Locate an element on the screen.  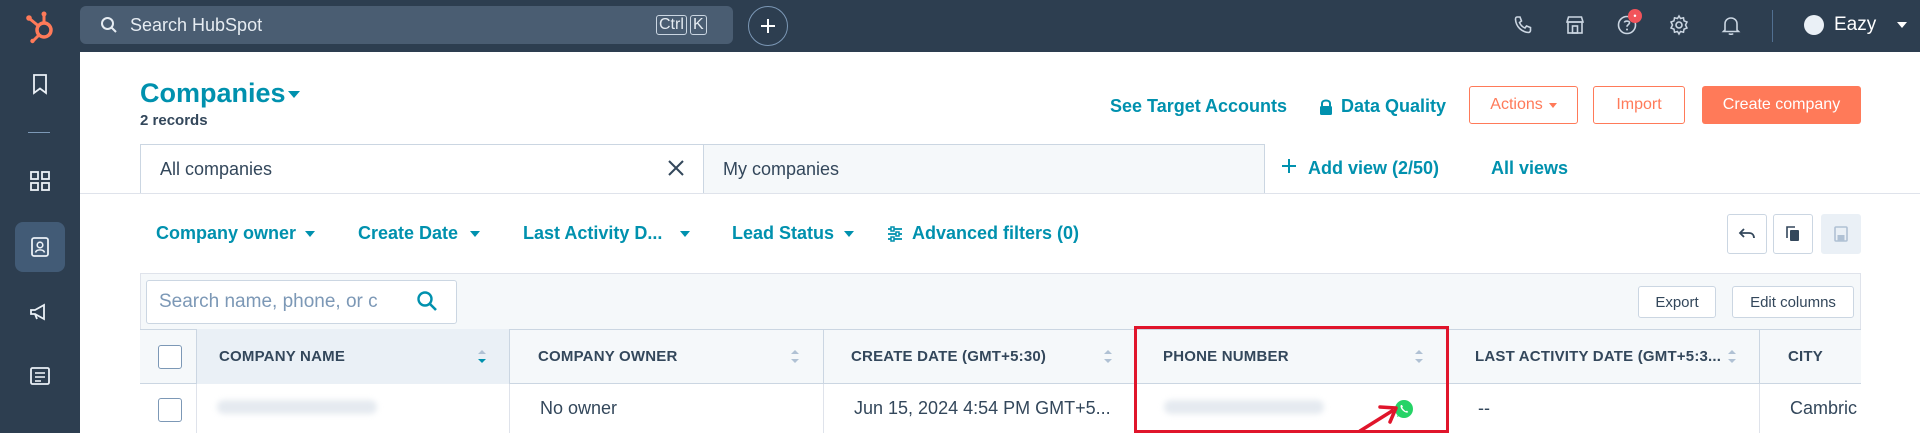
company-name-cell is located at coordinates (353, 408).